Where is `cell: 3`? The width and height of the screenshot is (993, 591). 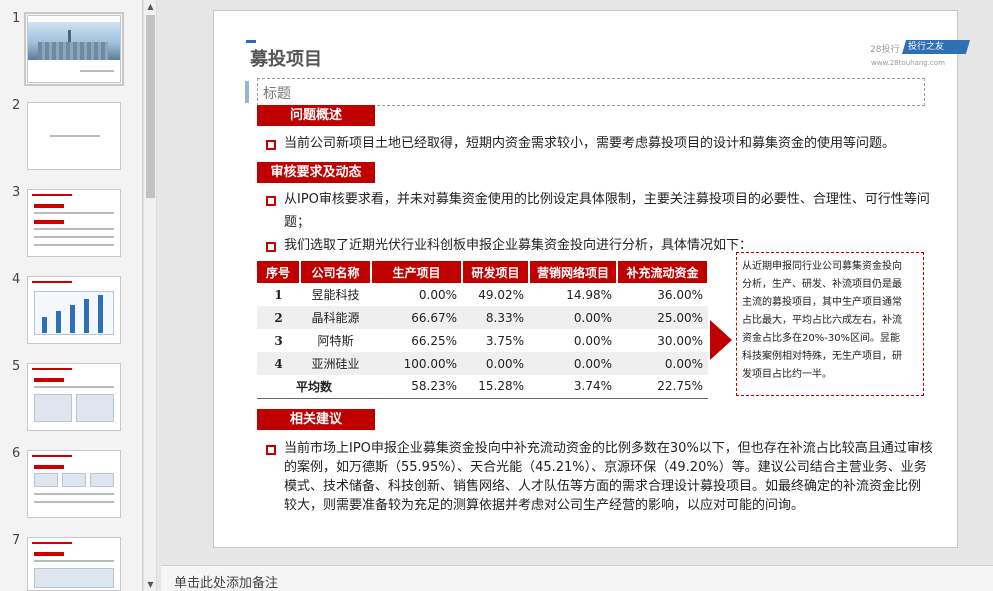
cell: 3 is located at coordinates (278, 340).